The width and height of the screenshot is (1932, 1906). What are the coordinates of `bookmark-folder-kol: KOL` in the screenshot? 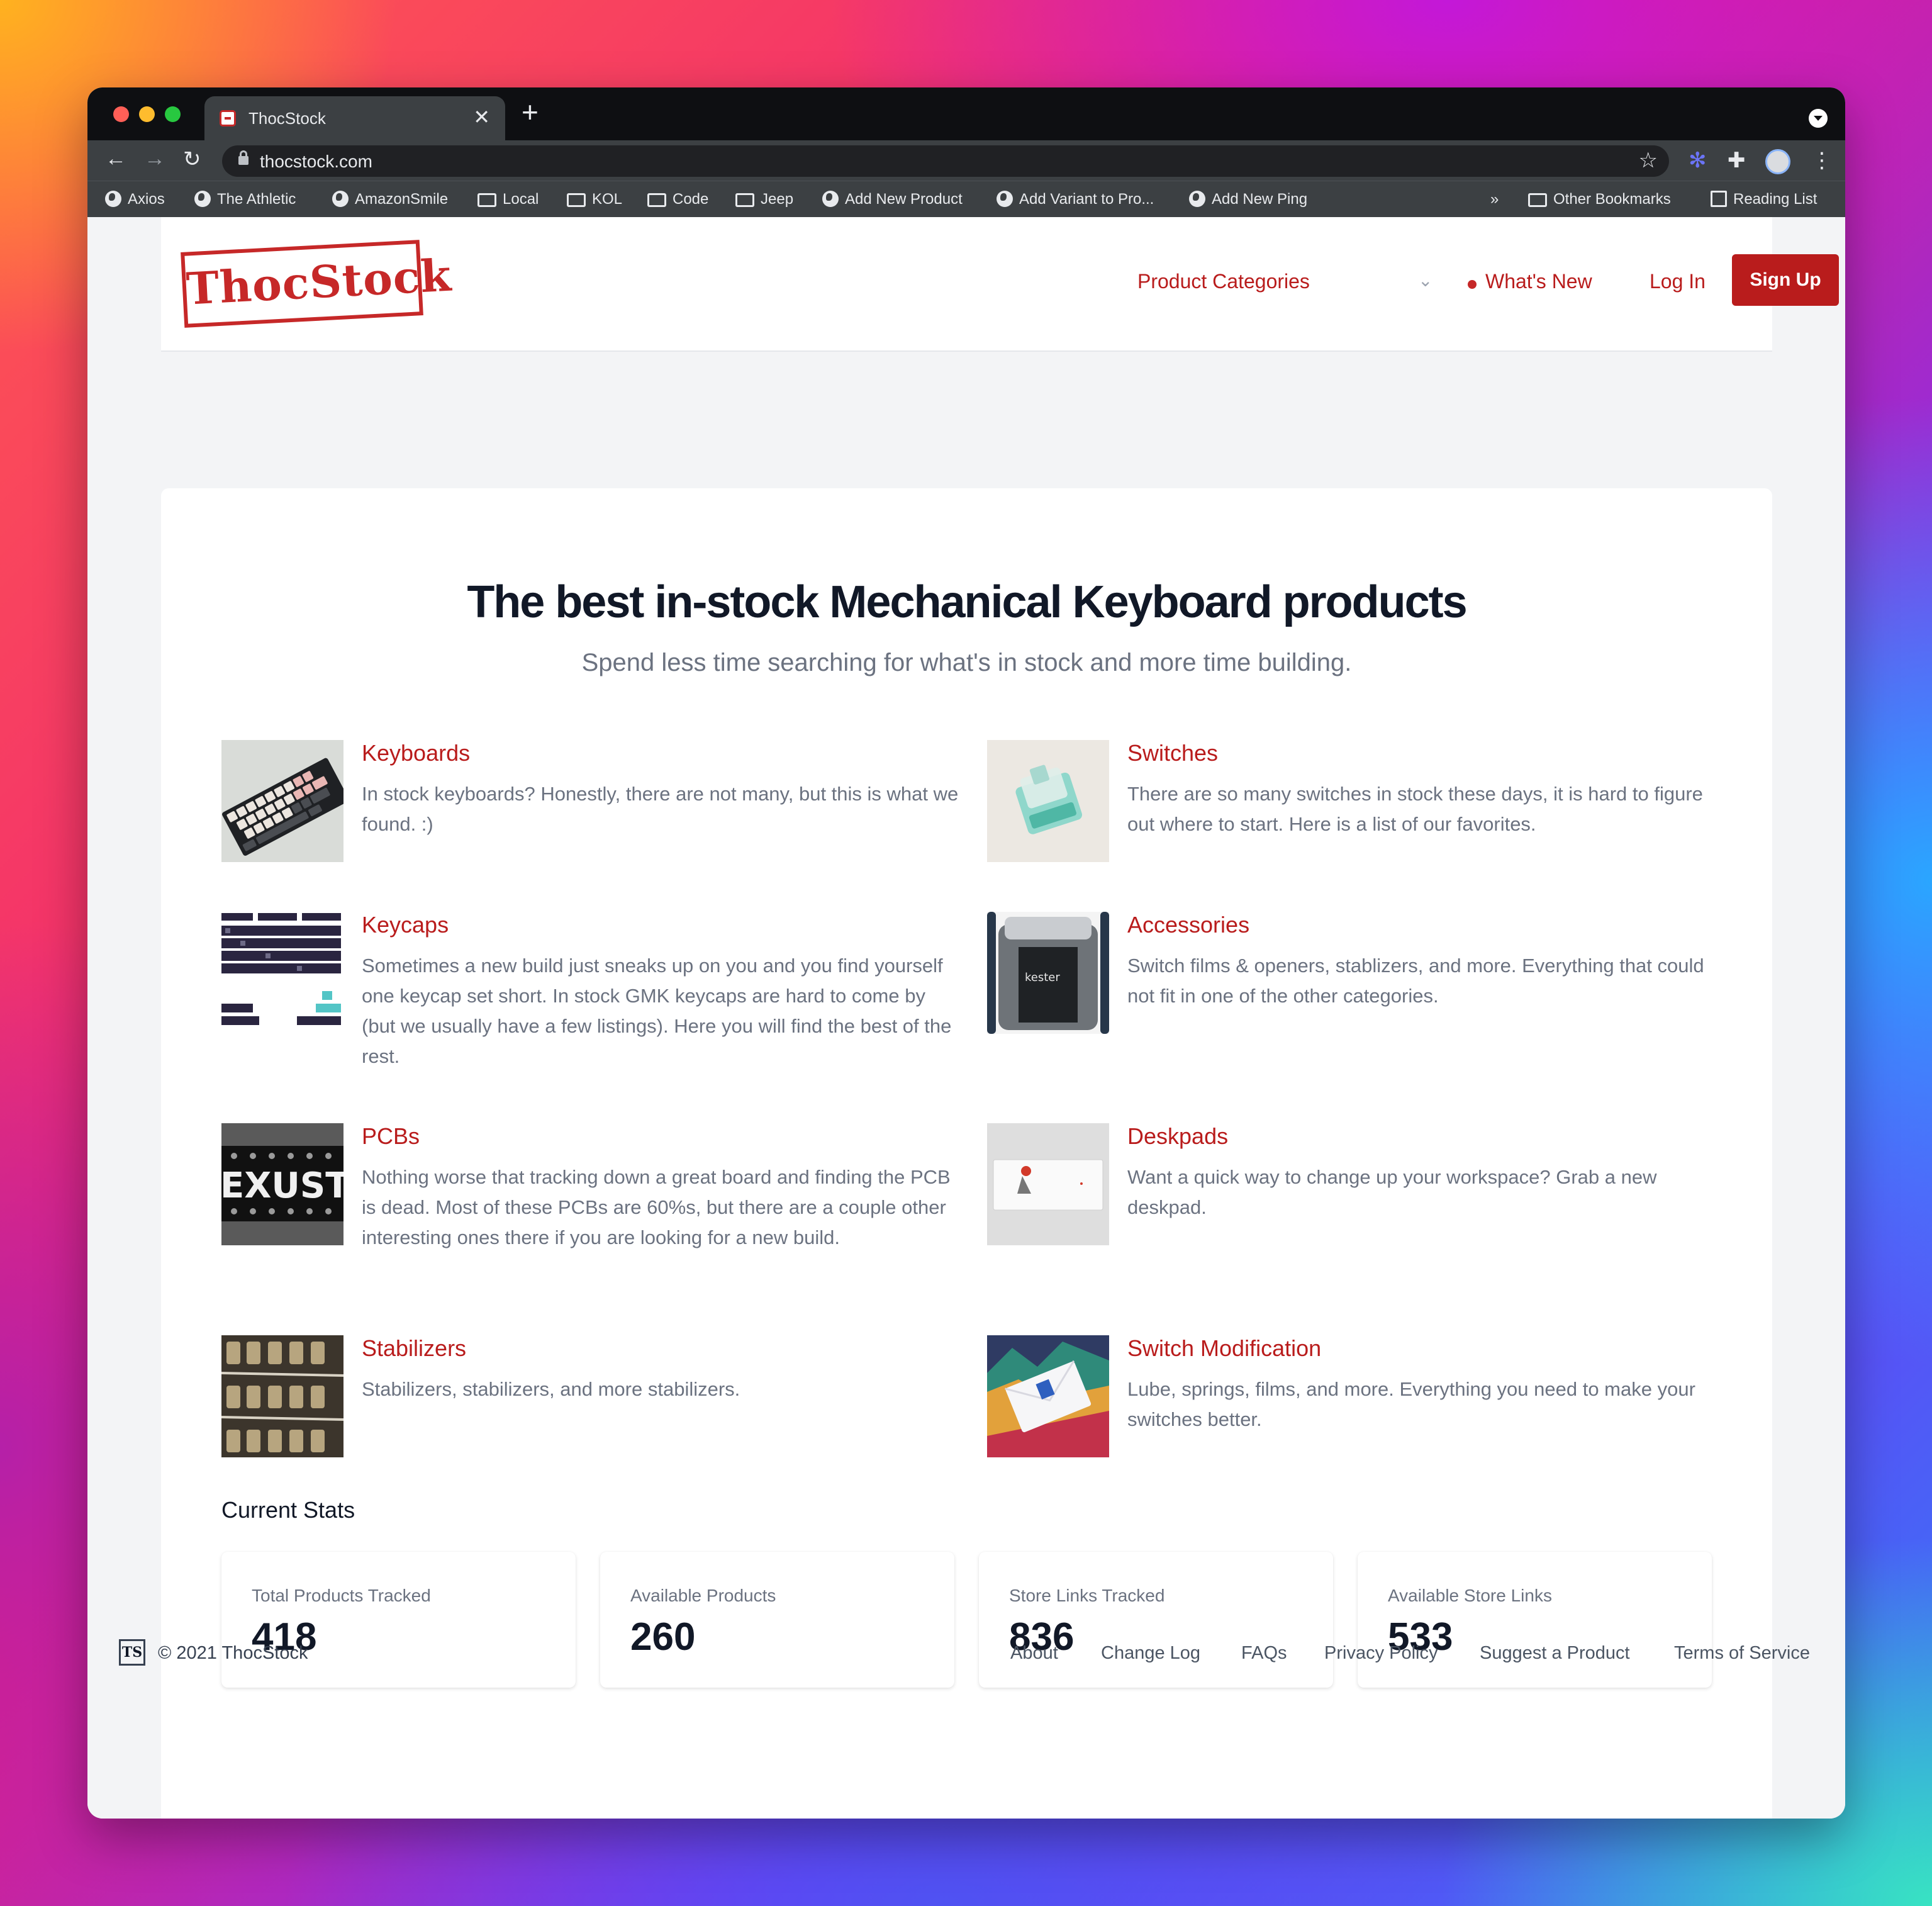 It's located at (594, 199).